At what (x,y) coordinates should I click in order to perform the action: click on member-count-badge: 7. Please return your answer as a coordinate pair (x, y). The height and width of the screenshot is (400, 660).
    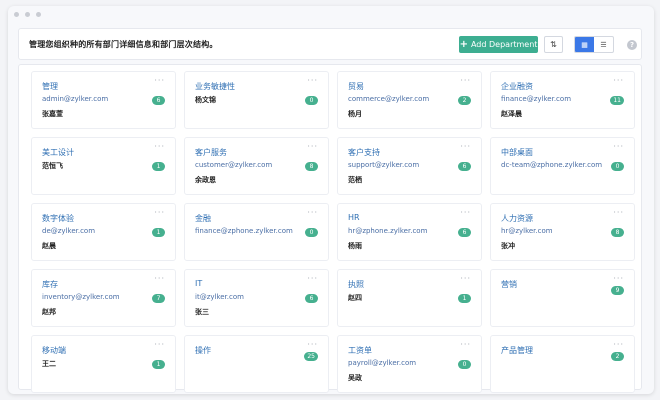
    Looking at the image, I should click on (158, 298).